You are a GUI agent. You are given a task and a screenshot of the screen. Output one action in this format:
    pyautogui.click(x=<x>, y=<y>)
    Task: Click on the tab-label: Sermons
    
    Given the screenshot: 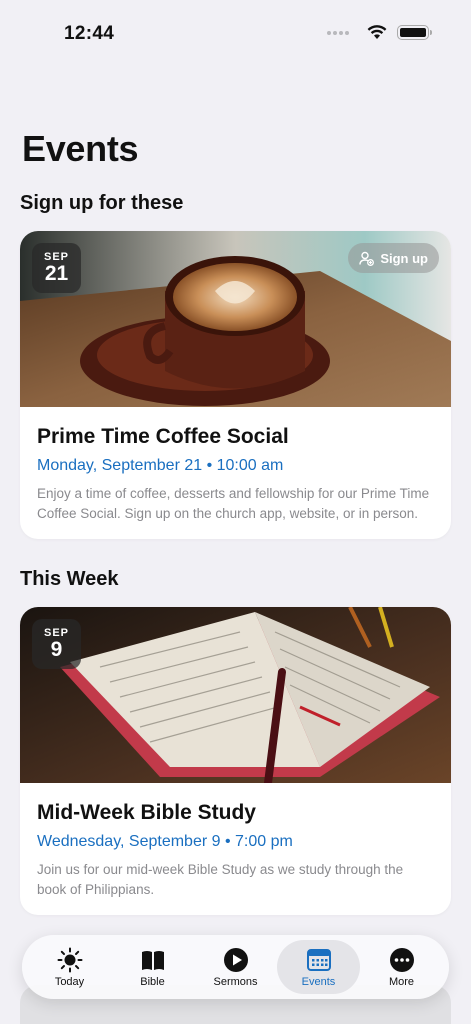 What is the action you would take?
    pyautogui.click(x=235, y=982)
    